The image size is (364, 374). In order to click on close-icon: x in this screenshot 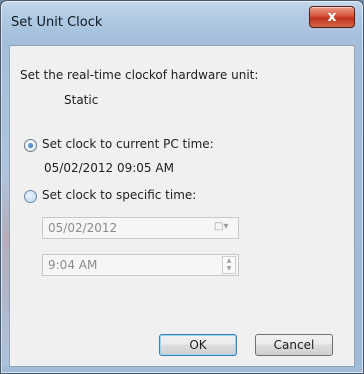, I will do `click(332, 17)`.